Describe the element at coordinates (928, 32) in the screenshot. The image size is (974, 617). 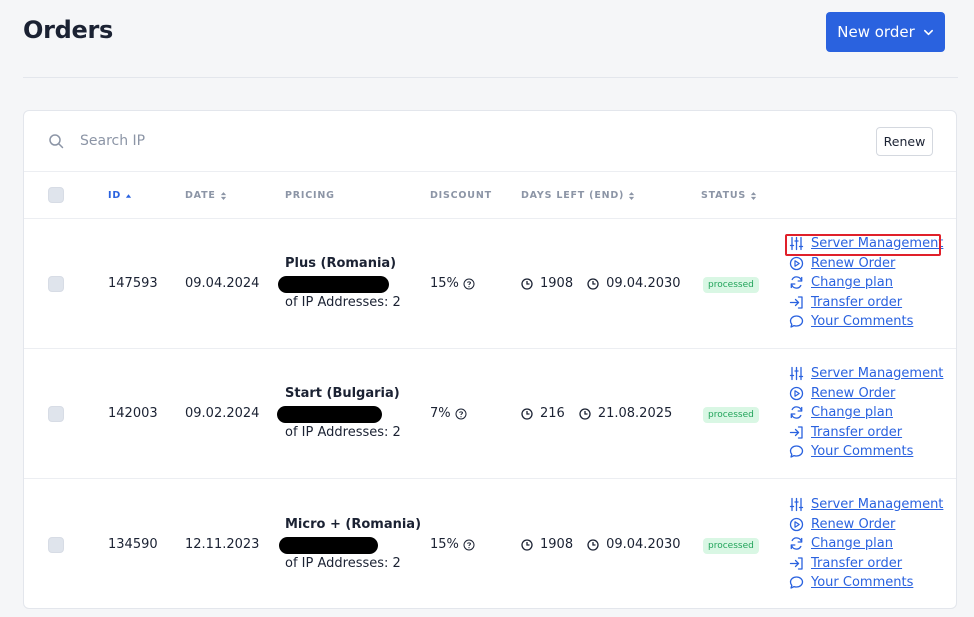
I see `chevron-down-icon` at that location.